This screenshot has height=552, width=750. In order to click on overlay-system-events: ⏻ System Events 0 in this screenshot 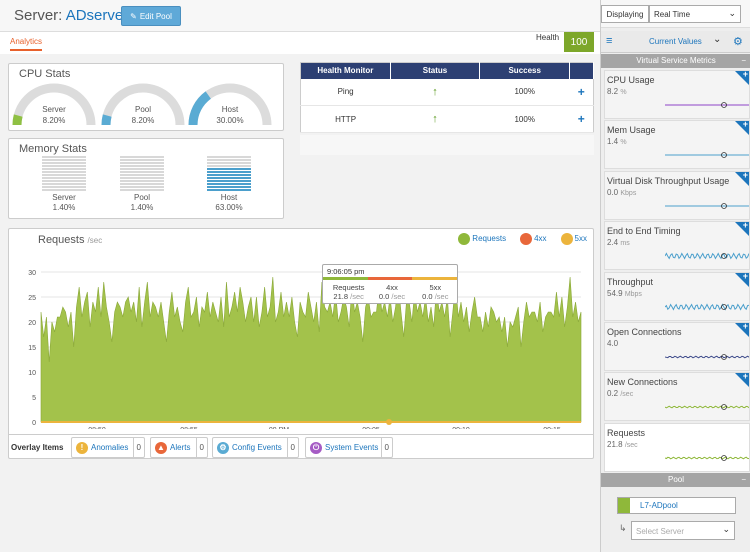, I will do `click(349, 447)`.